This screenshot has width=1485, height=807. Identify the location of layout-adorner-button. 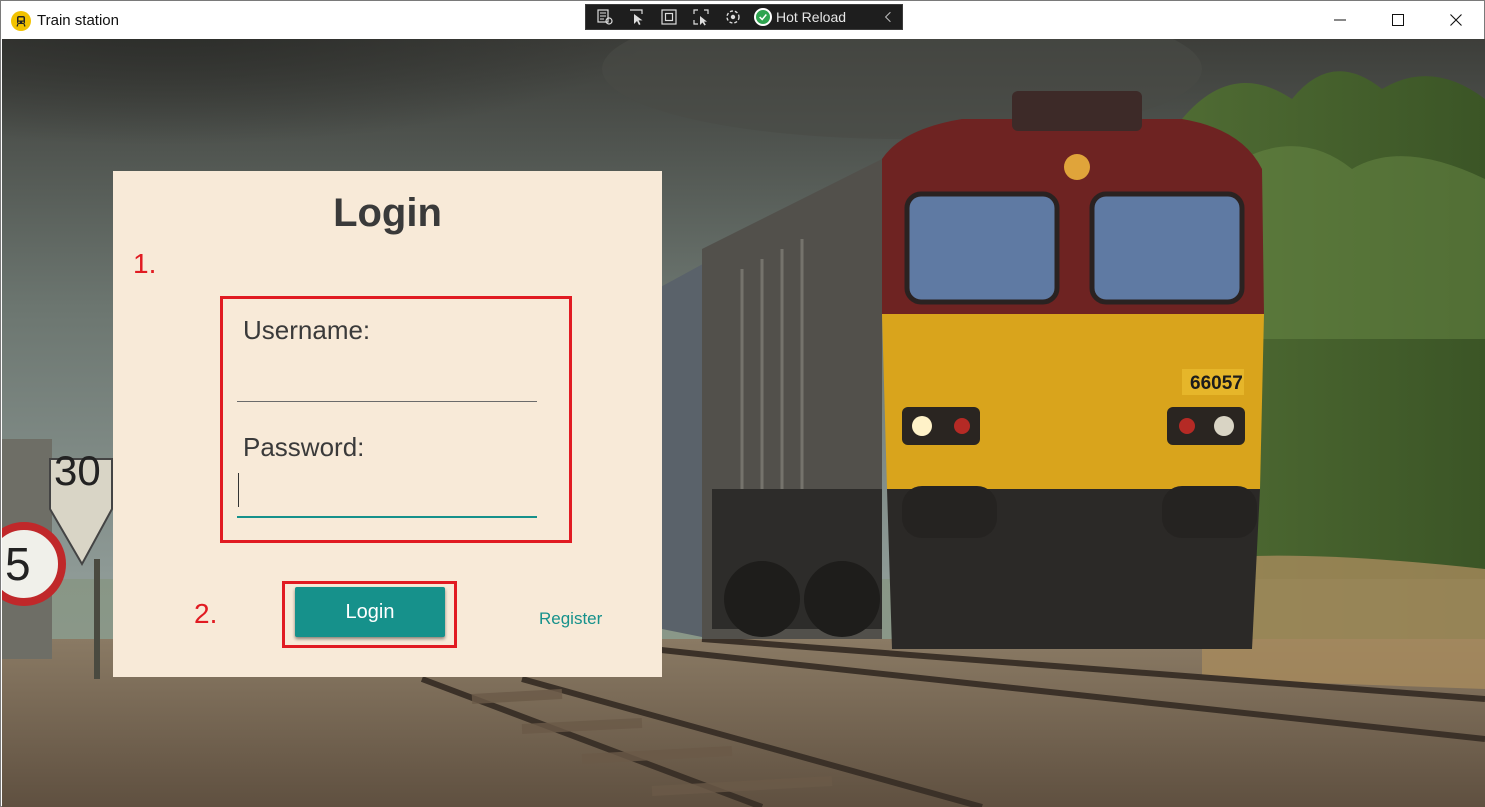
(669, 17).